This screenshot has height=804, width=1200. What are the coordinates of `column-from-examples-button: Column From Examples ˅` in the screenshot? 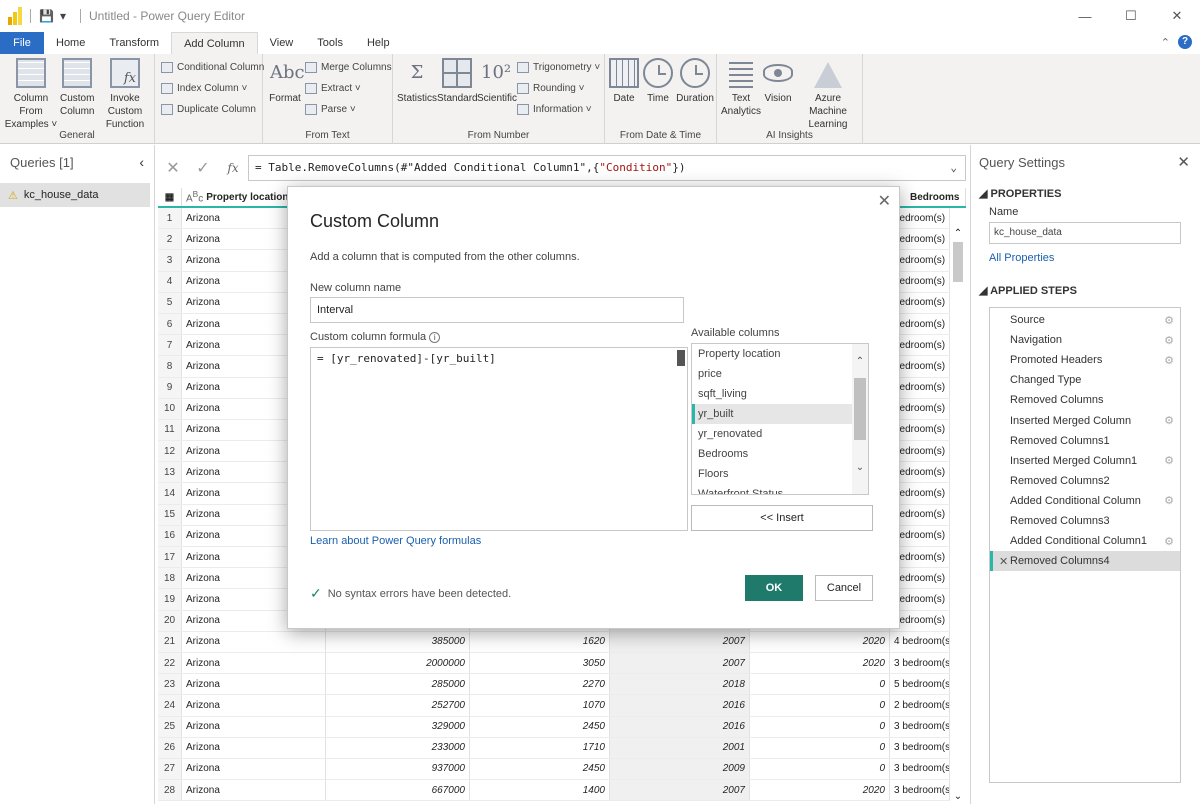 It's located at (31, 94).